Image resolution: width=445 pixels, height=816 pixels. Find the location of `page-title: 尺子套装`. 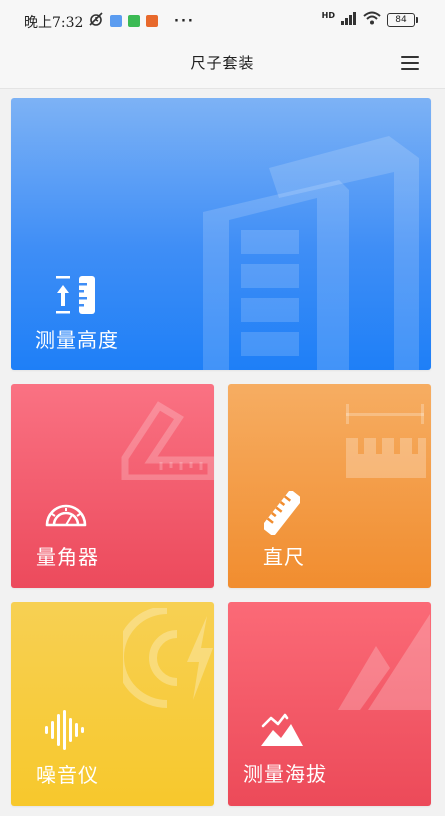

page-title: 尺子套装 is located at coordinates (222, 63).